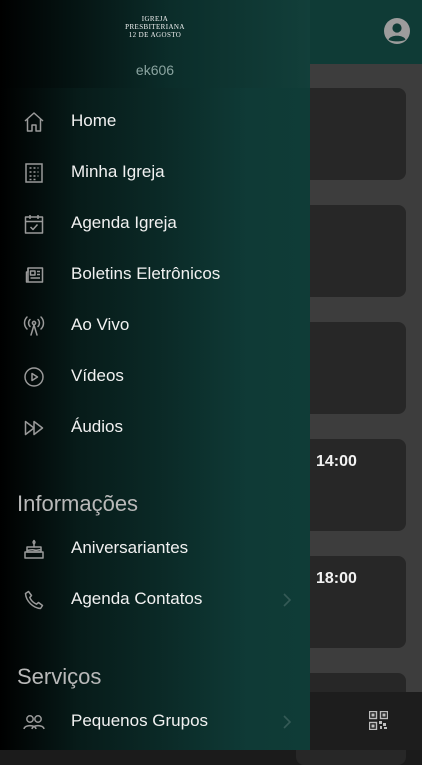  I want to click on church-logo: IGREJA PRESBITERIANA 12 DE AGOSTO, so click(155, 27).